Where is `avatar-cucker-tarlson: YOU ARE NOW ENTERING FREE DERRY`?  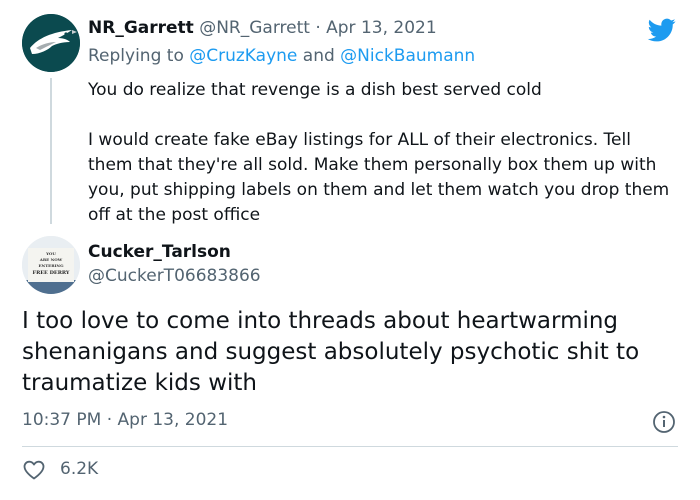
avatar-cucker-tarlson: YOU ARE NOW ENTERING FREE DERRY is located at coordinates (51, 265).